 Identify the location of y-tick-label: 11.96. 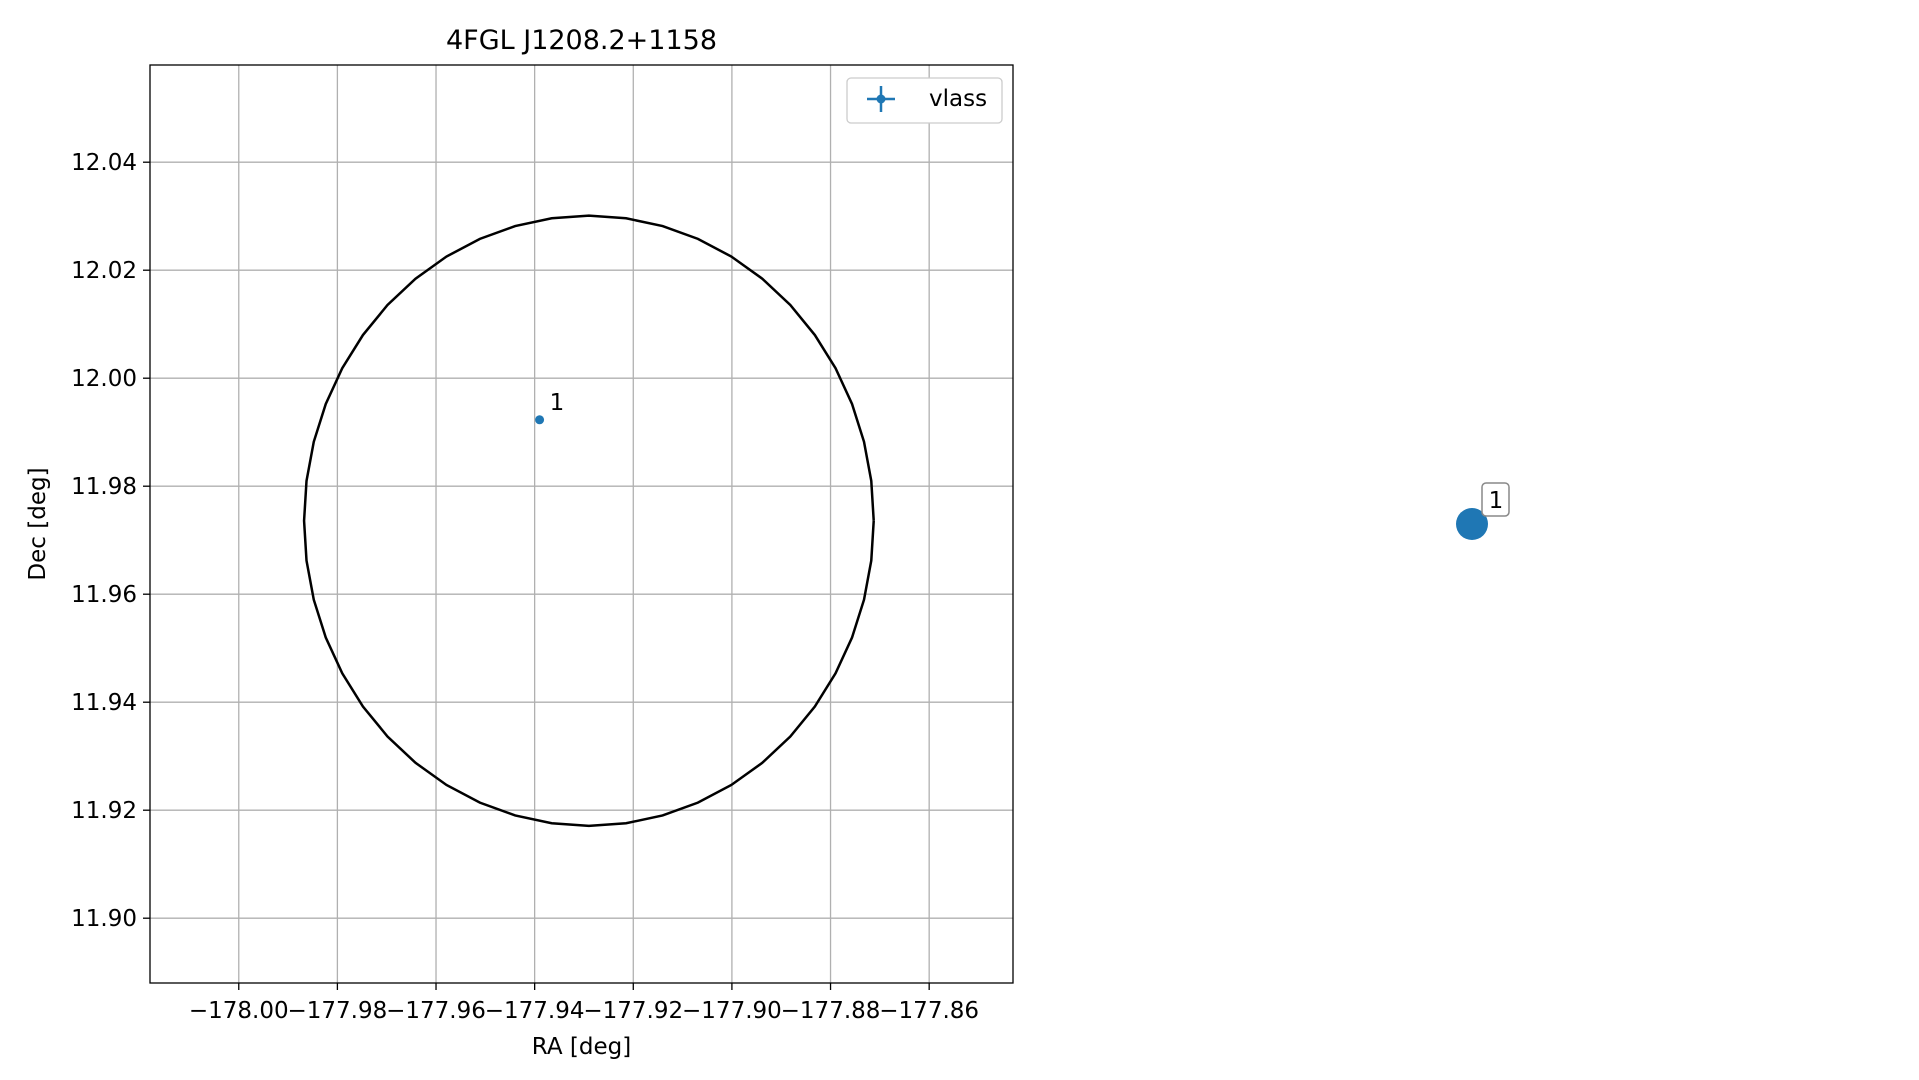
(104, 595).